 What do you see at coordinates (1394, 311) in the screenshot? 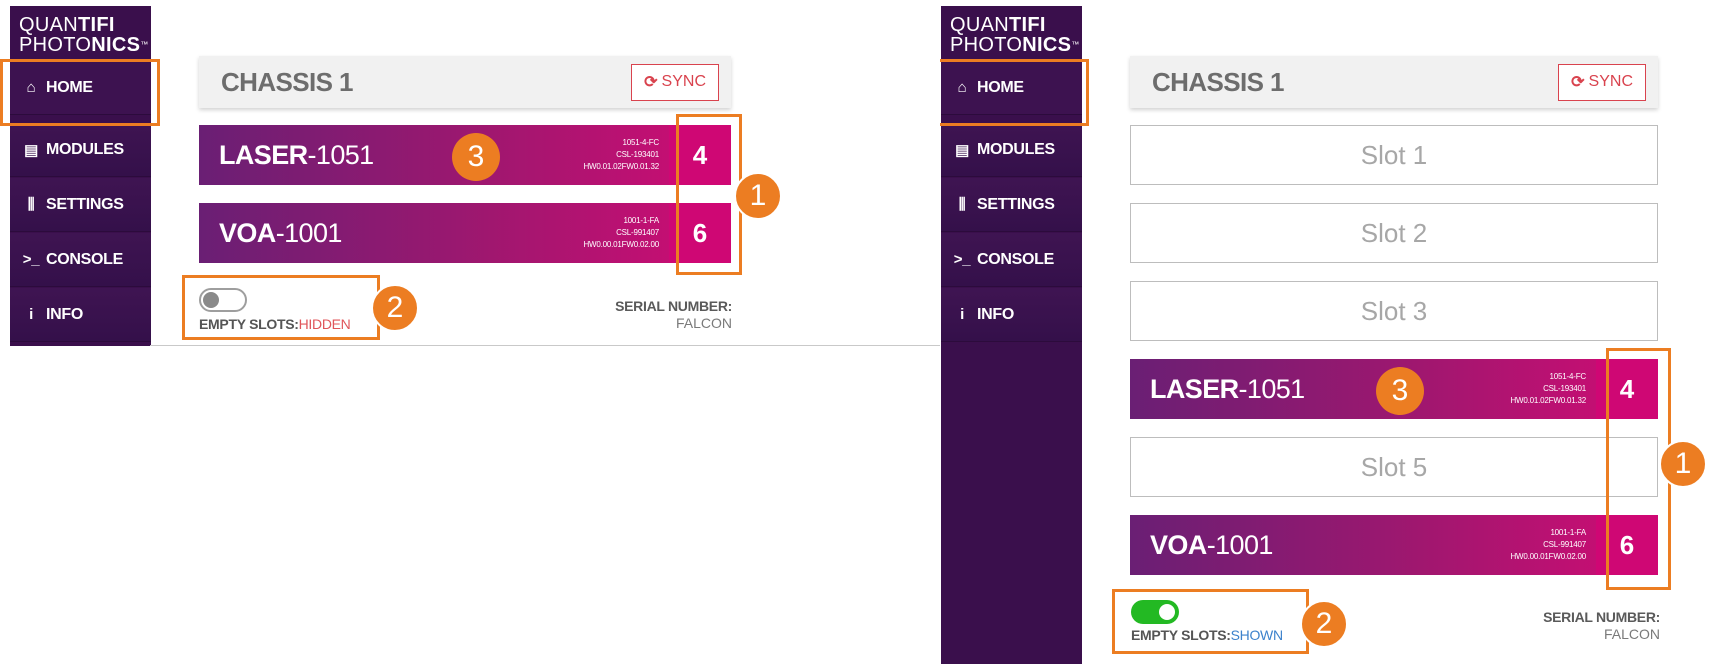
I see `empty-slot-3: Slot 3` at bounding box center [1394, 311].